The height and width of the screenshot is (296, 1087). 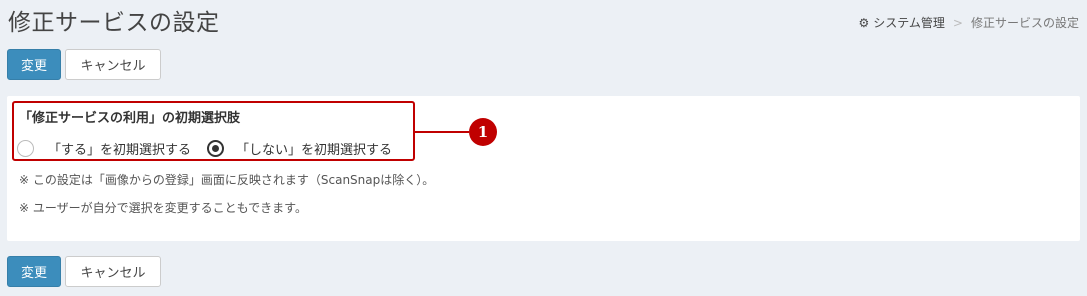 I want to click on breadcrumb-parent: システム管理, so click(x=909, y=22).